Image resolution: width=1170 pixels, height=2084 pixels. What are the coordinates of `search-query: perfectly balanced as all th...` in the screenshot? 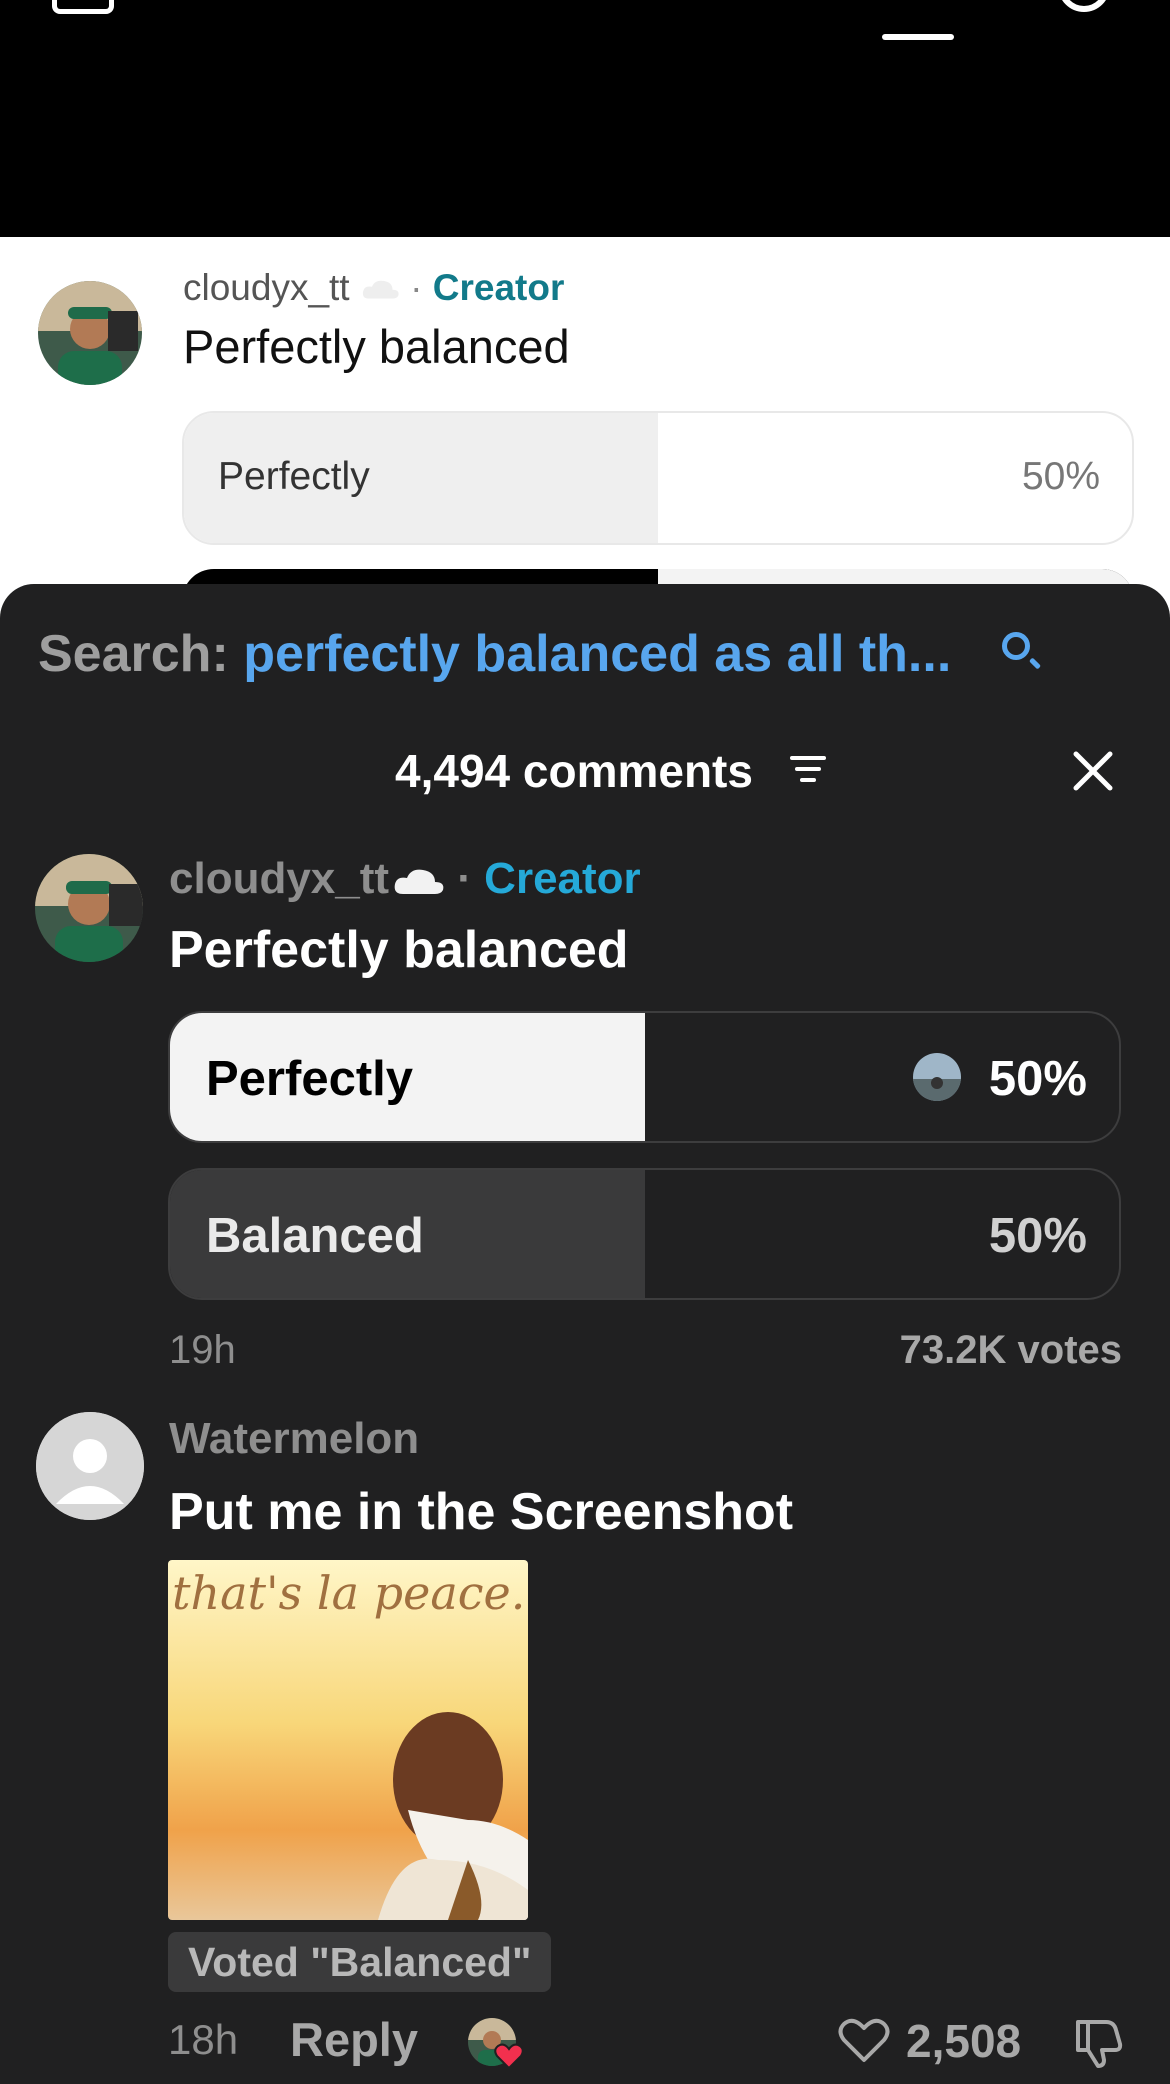 It's located at (597, 654).